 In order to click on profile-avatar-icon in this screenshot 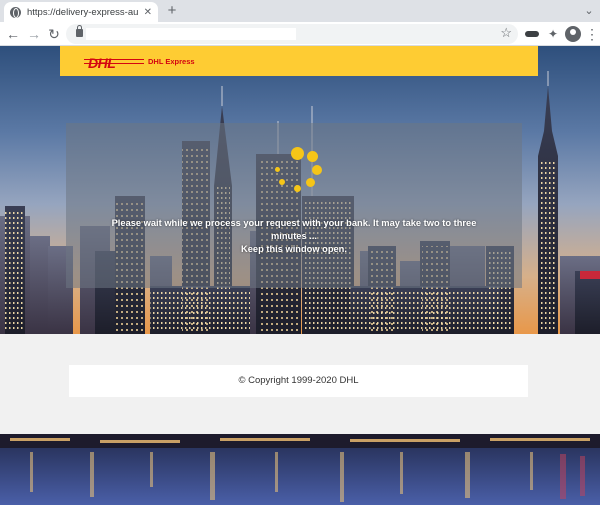, I will do `click(573, 34)`.